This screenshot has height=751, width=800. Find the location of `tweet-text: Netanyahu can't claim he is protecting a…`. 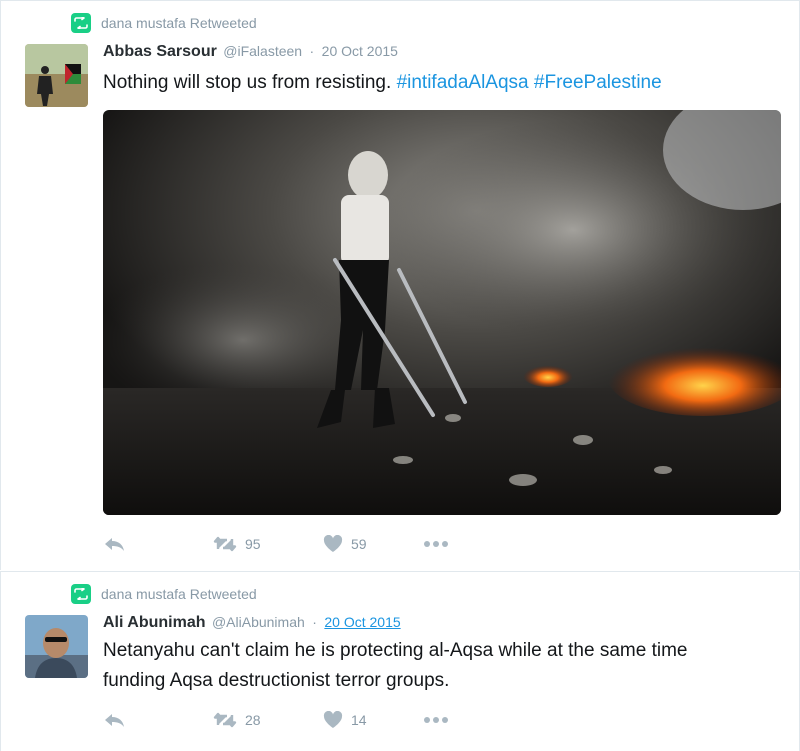

tweet-text: Netanyahu can't claim he is protecting a… is located at coordinates (443, 666).